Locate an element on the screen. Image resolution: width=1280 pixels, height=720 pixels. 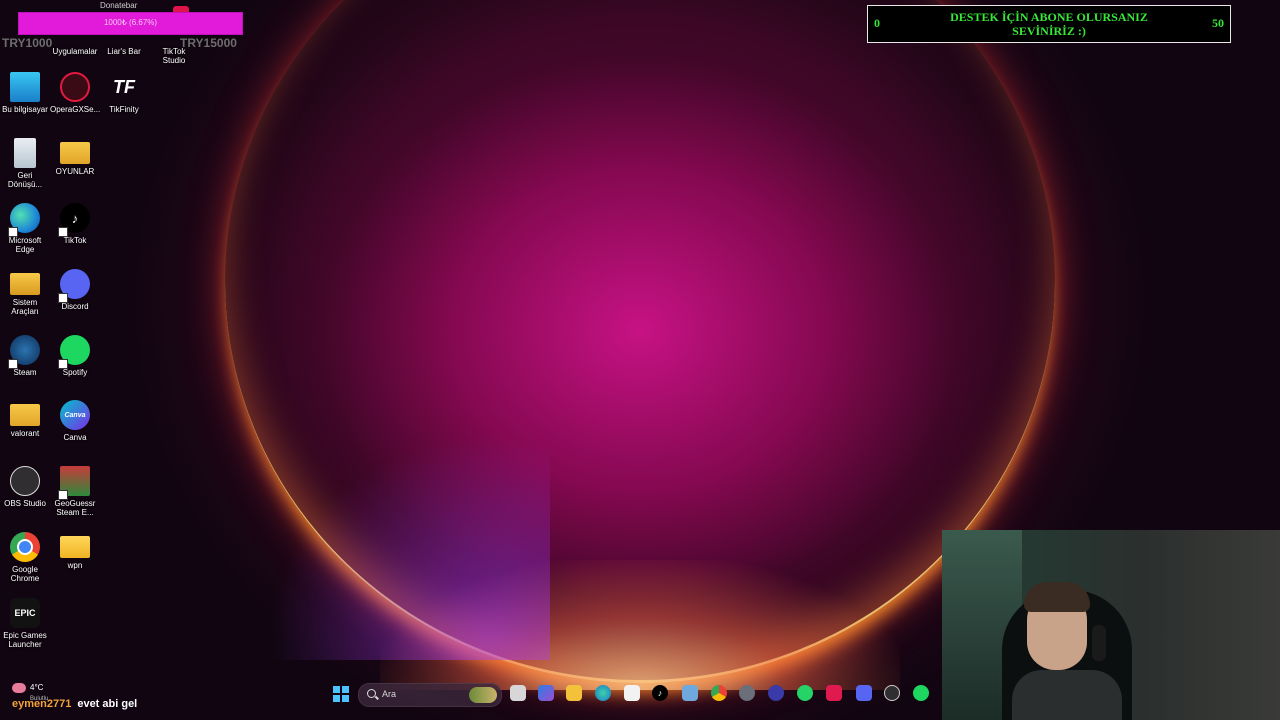
desktop-icon-label: TikFinity is located at coordinates (124, 109).